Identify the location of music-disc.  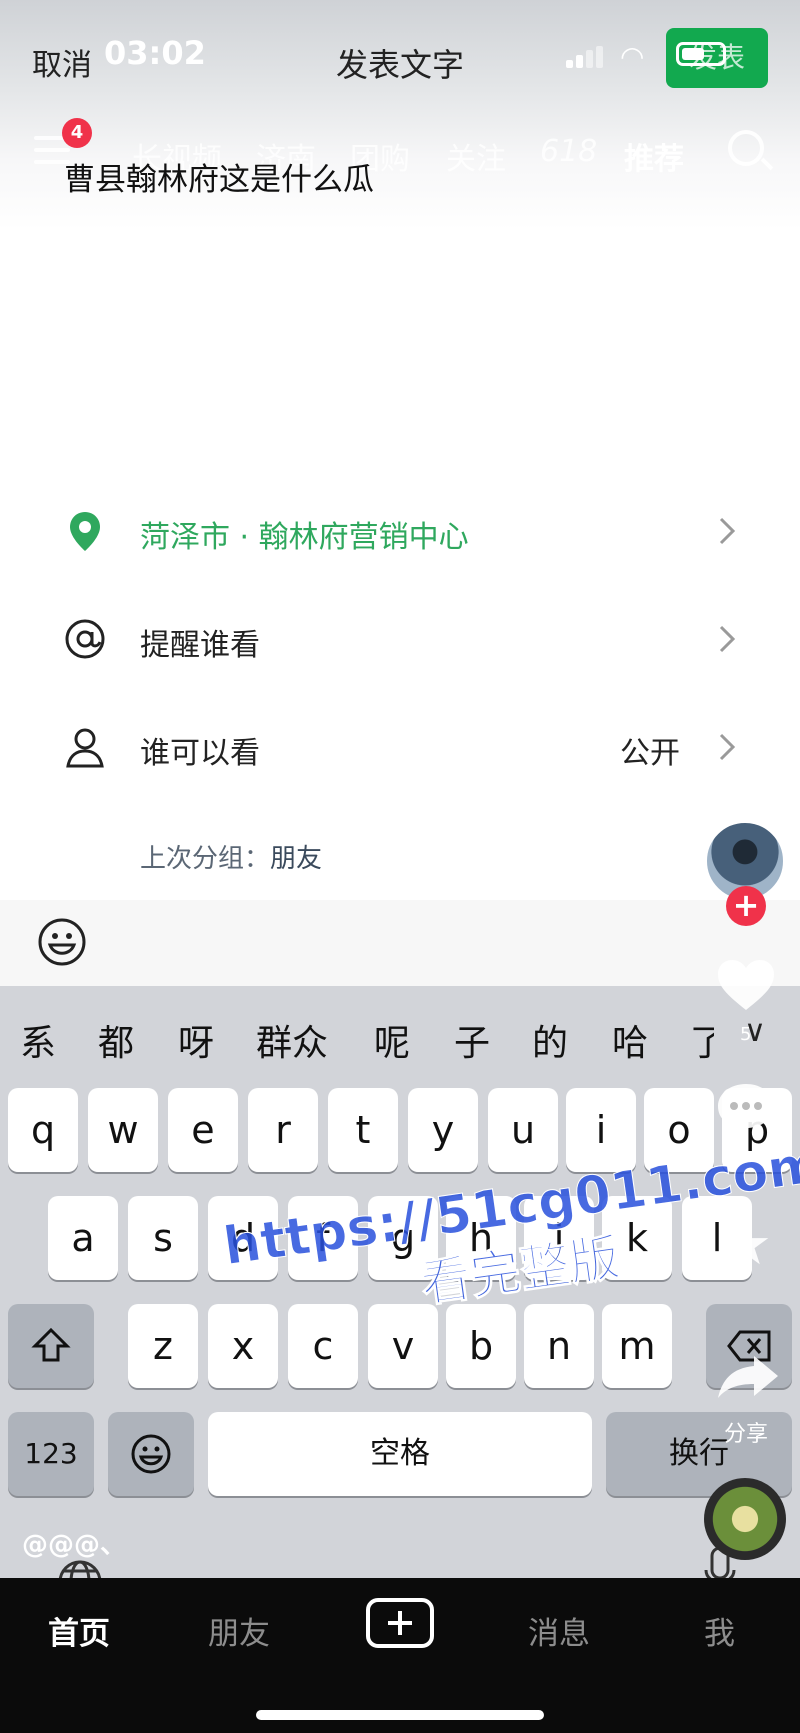
(745, 1519).